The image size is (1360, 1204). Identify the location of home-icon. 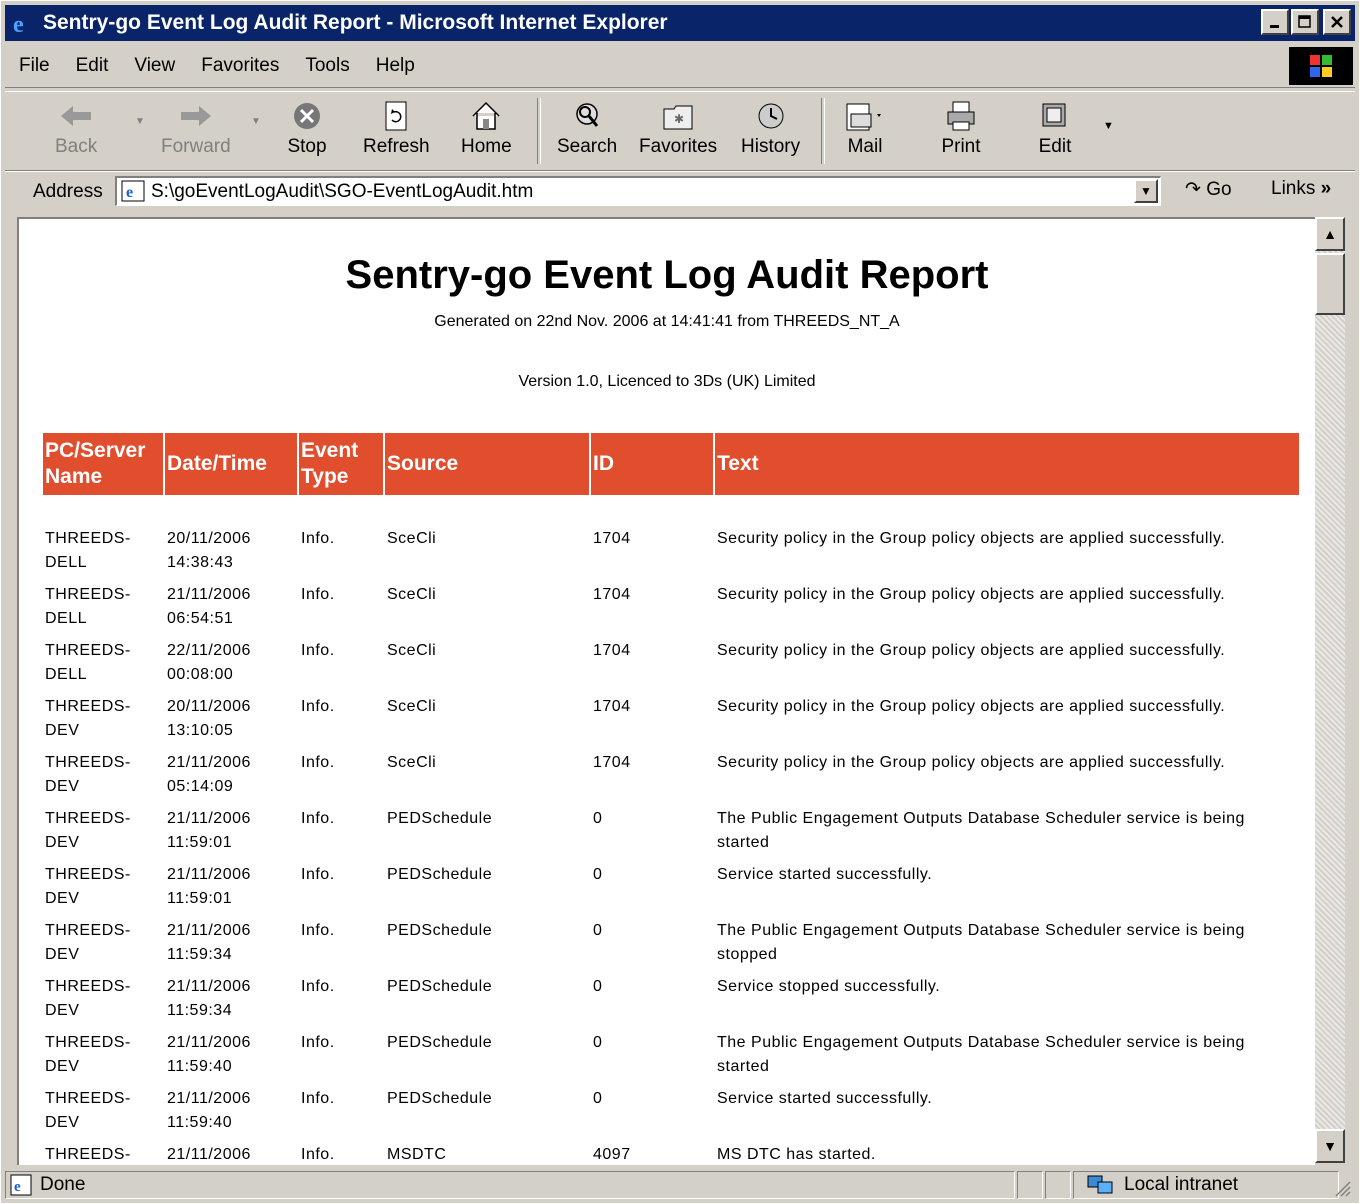
(486, 115).